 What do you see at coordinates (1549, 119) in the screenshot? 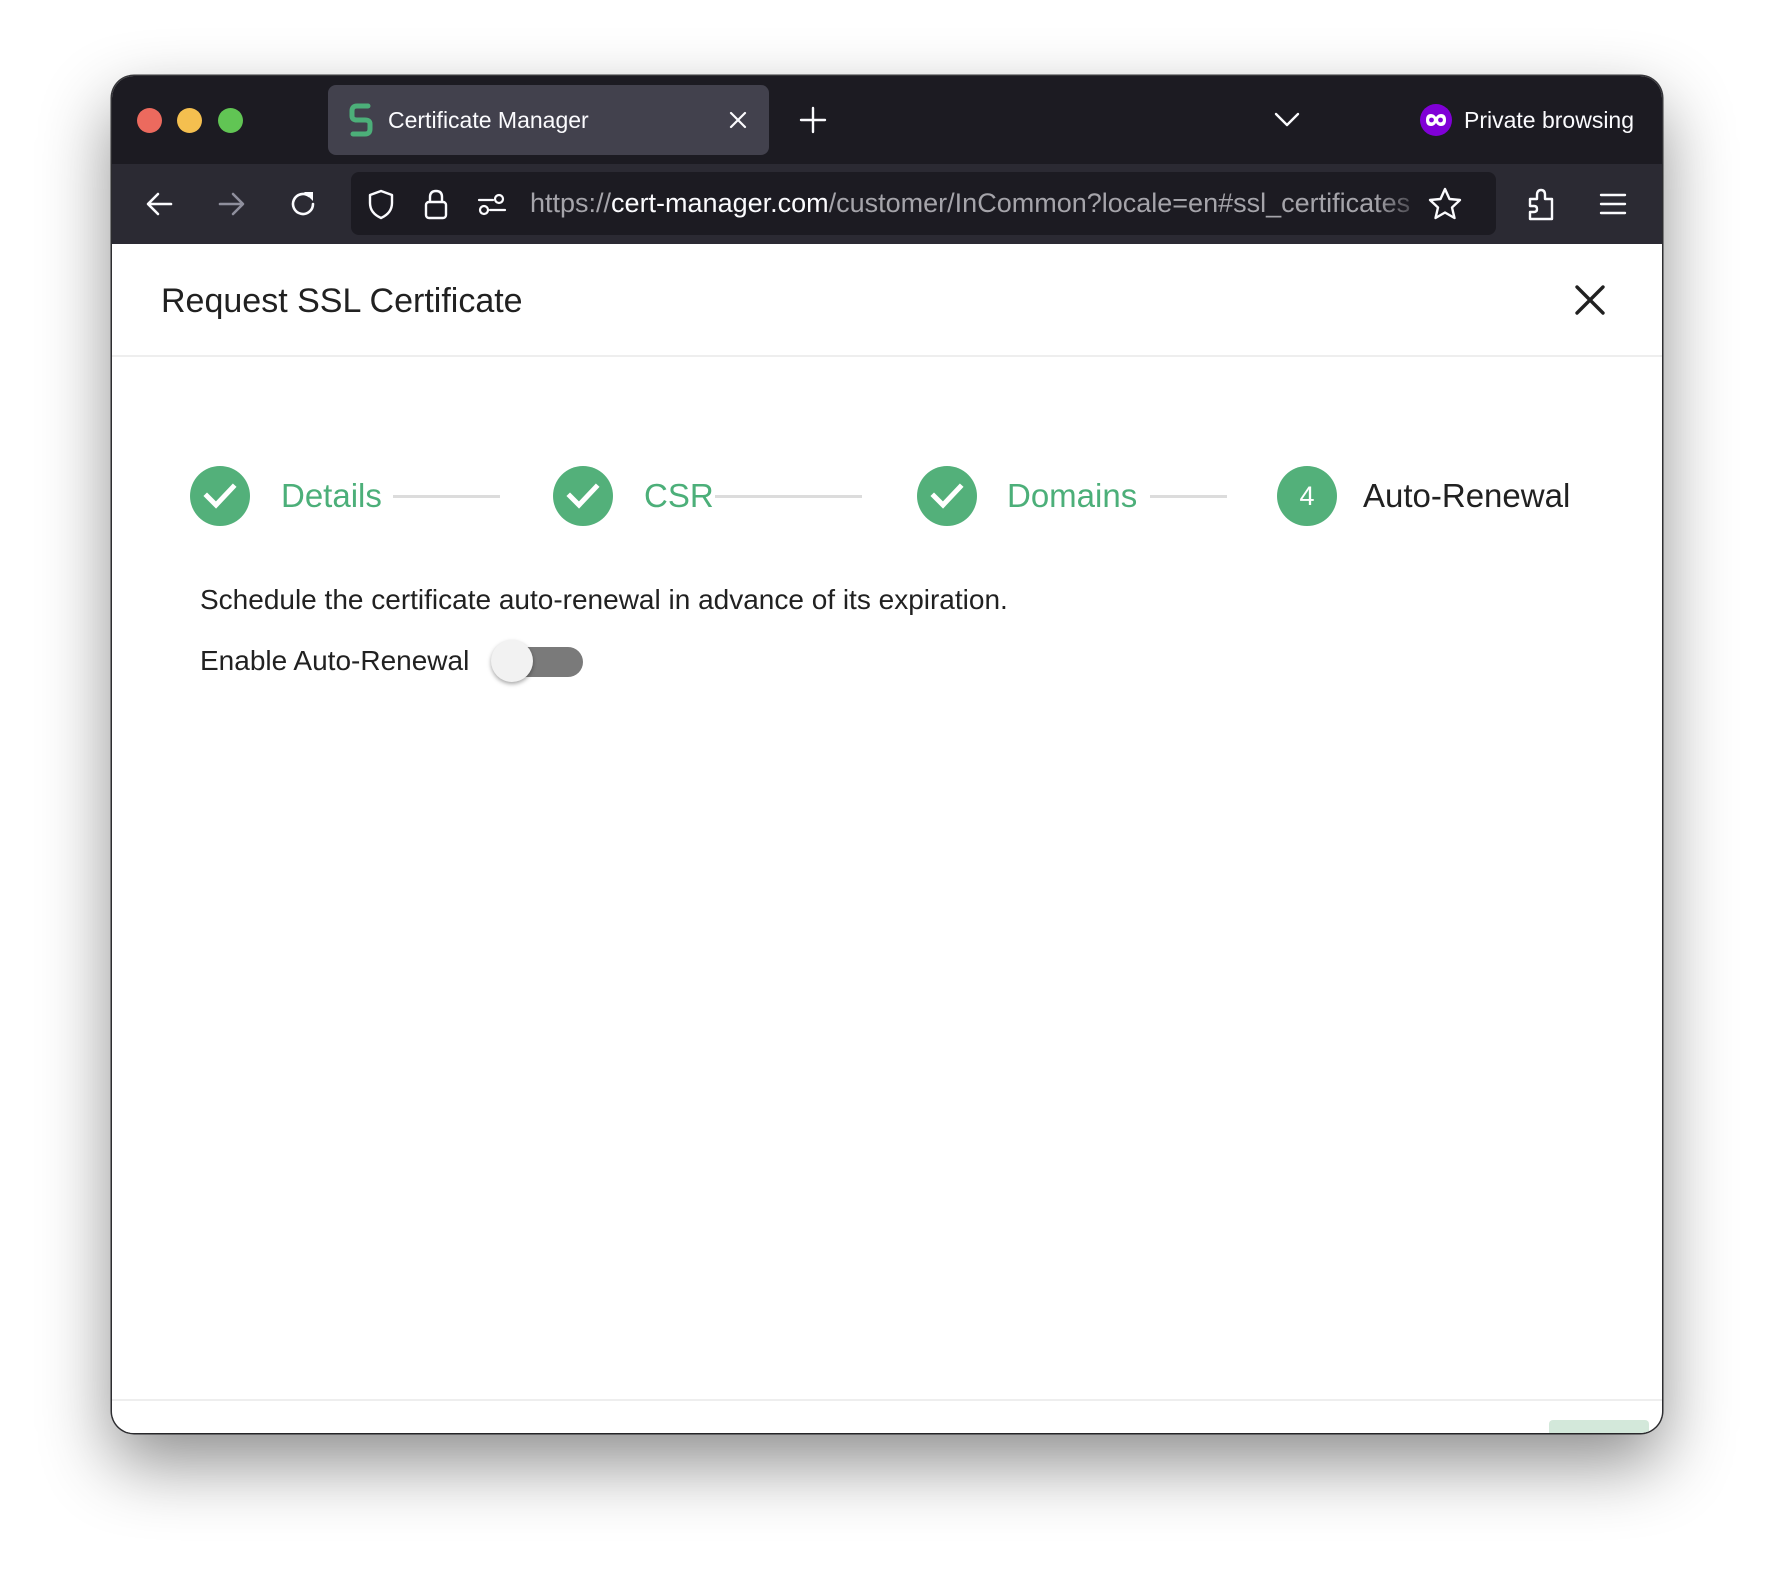
I see `private-browsing-label: Private browsing` at bounding box center [1549, 119].